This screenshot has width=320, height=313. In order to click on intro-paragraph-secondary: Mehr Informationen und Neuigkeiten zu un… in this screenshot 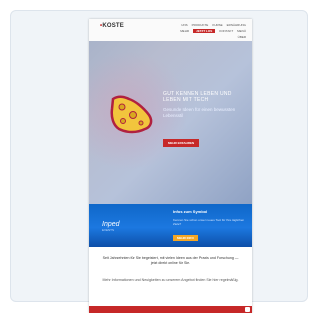, I will do `click(170, 280)`.